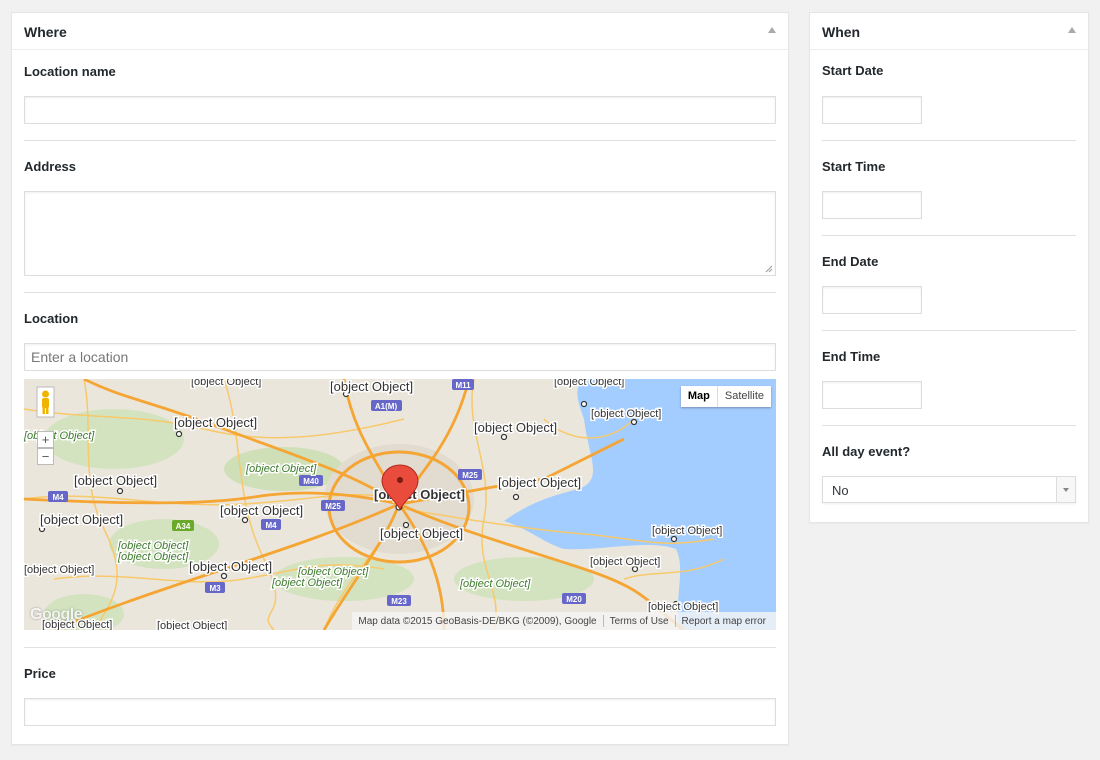 The height and width of the screenshot is (760, 1100). I want to click on resize-grip-icon, so click(768, 268).